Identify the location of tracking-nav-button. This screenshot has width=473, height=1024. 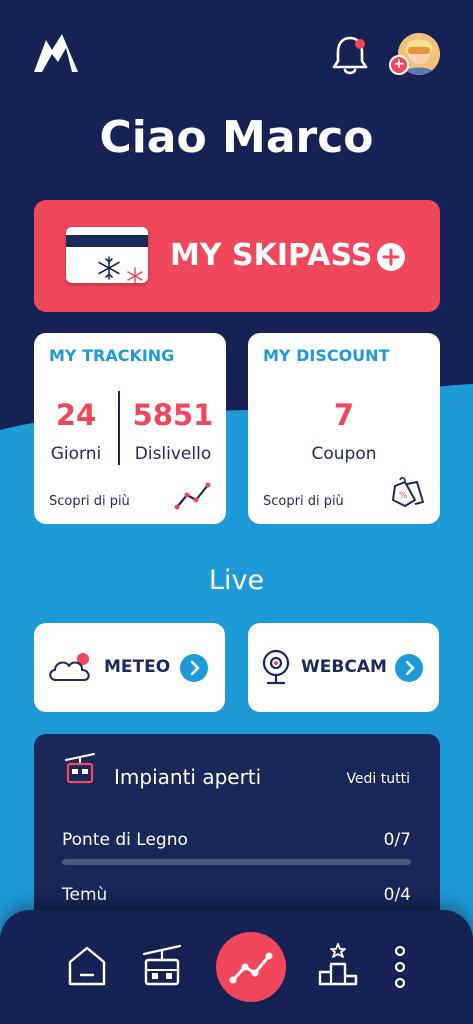
(251, 967).